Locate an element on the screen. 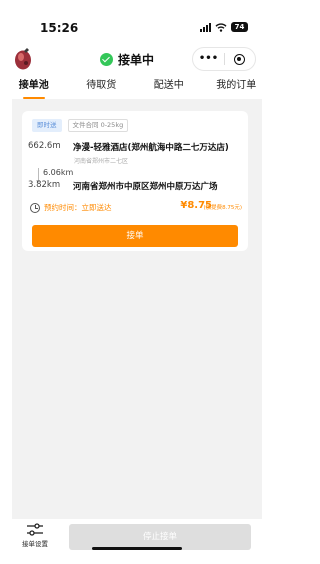 Image resolution: width=320 pixels, height=564 pixels. schedule-time: 预约时间：立即送达 is located at coordinates (78, 207).